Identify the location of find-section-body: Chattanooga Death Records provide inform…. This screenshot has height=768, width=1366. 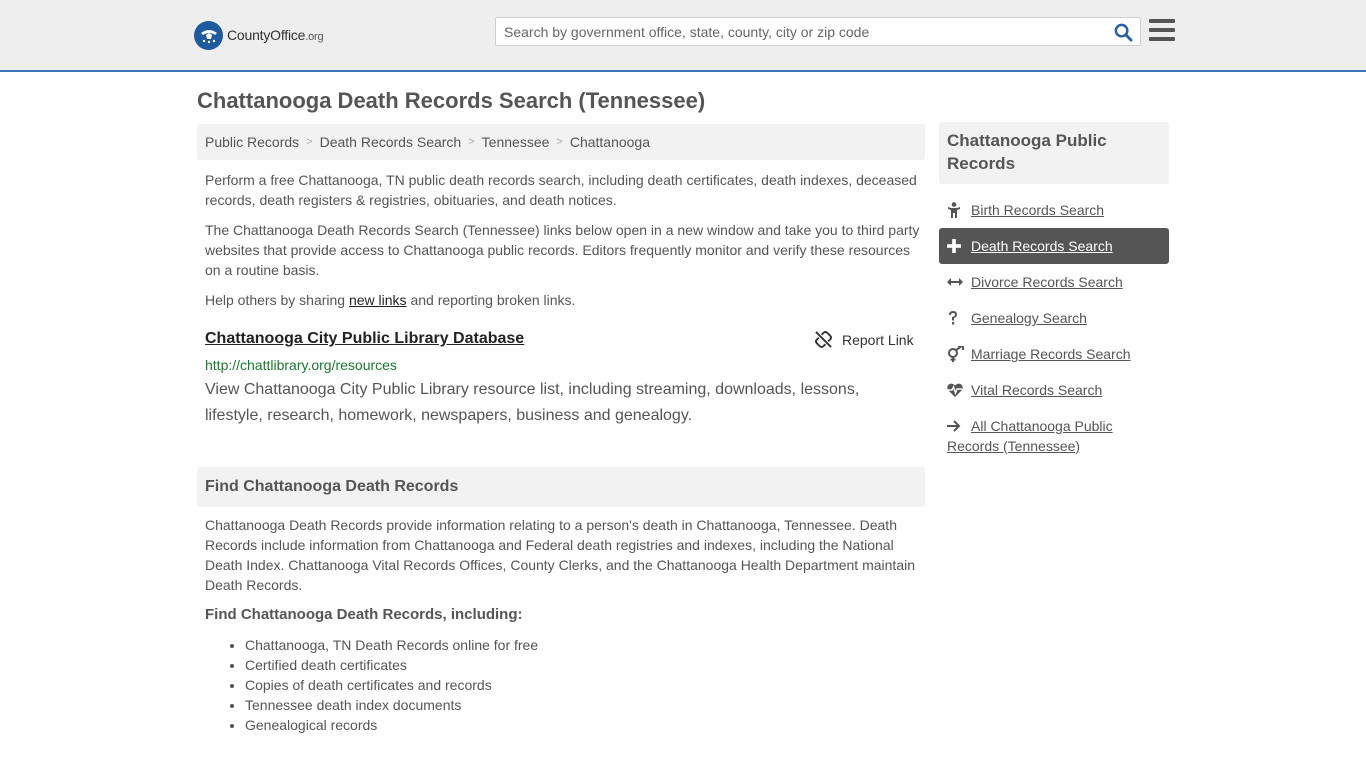
(560, 555).